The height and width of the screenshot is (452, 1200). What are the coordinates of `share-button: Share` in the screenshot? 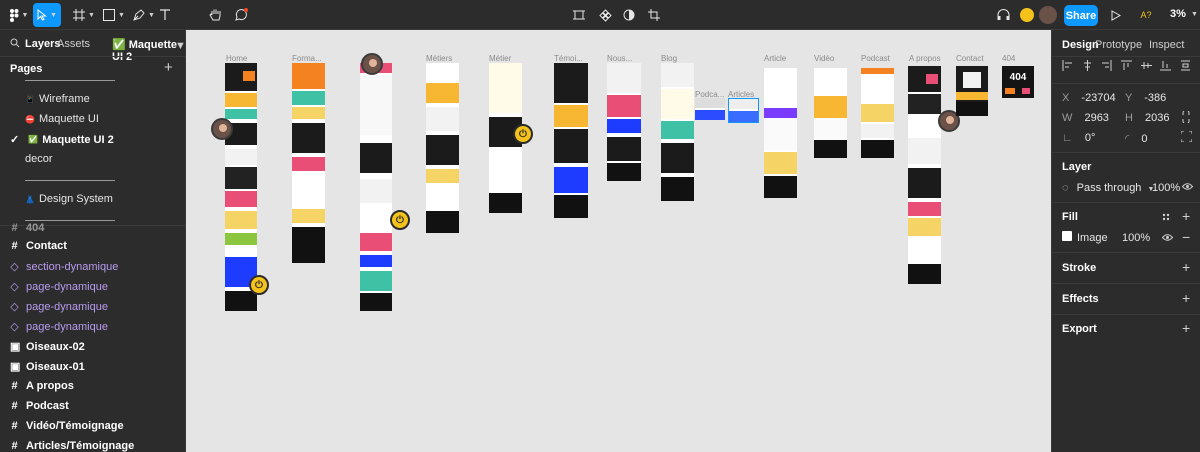 It's located at (1081, 15).